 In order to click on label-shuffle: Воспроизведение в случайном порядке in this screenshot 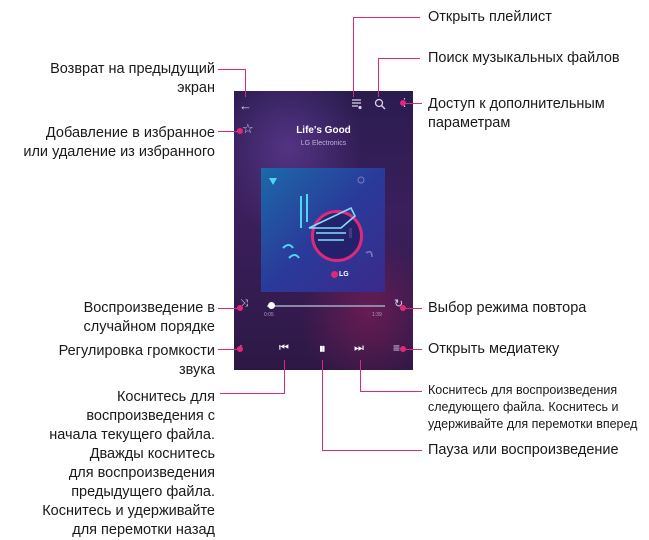, I will do `click(149, 317)`.